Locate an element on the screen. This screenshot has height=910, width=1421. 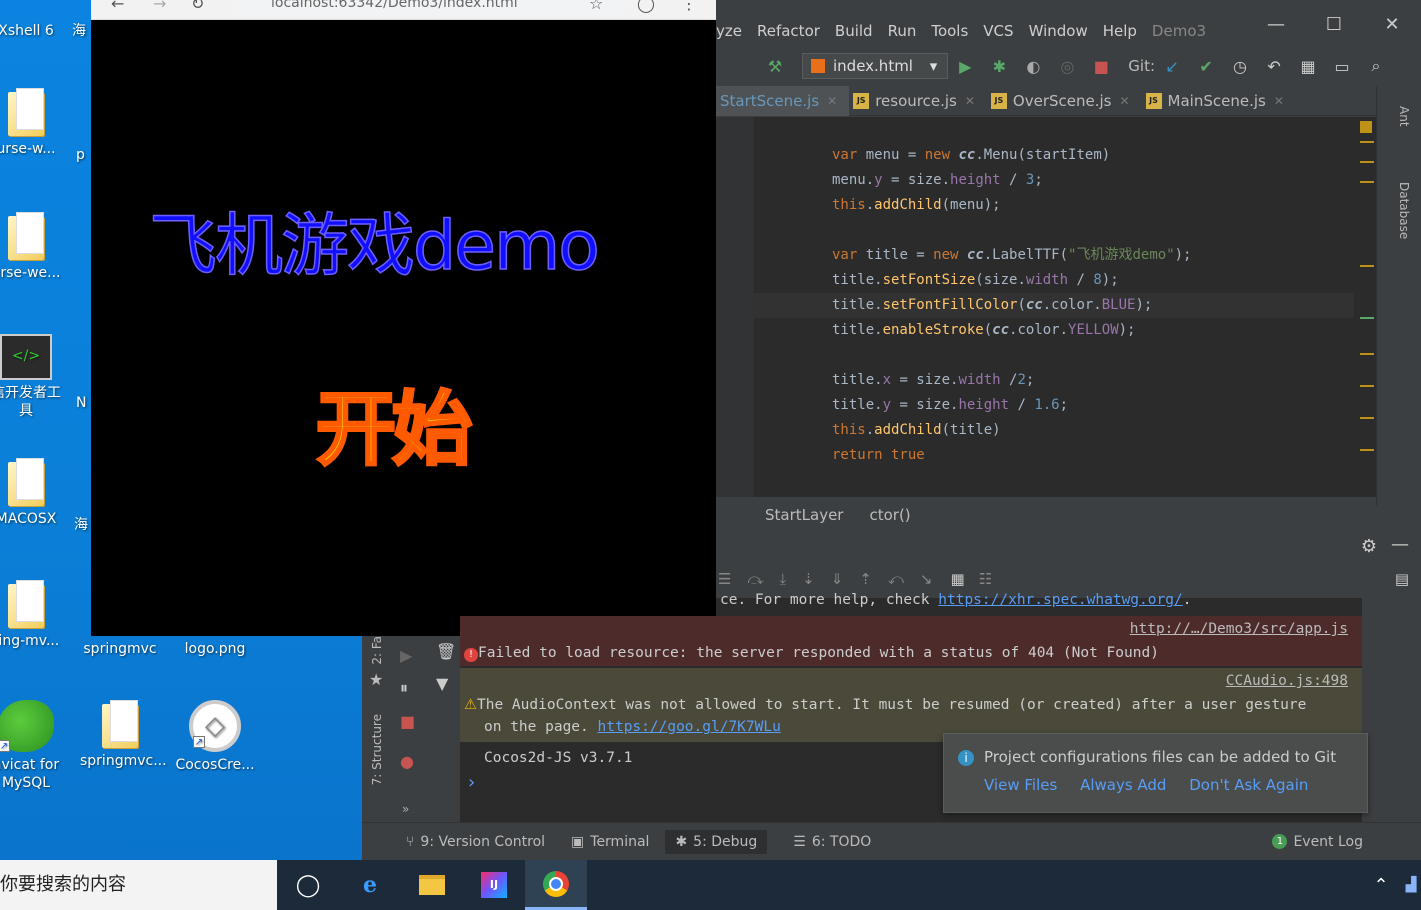
desktop-folder-macosx: MACOSX is located at coordinates (33, 493).